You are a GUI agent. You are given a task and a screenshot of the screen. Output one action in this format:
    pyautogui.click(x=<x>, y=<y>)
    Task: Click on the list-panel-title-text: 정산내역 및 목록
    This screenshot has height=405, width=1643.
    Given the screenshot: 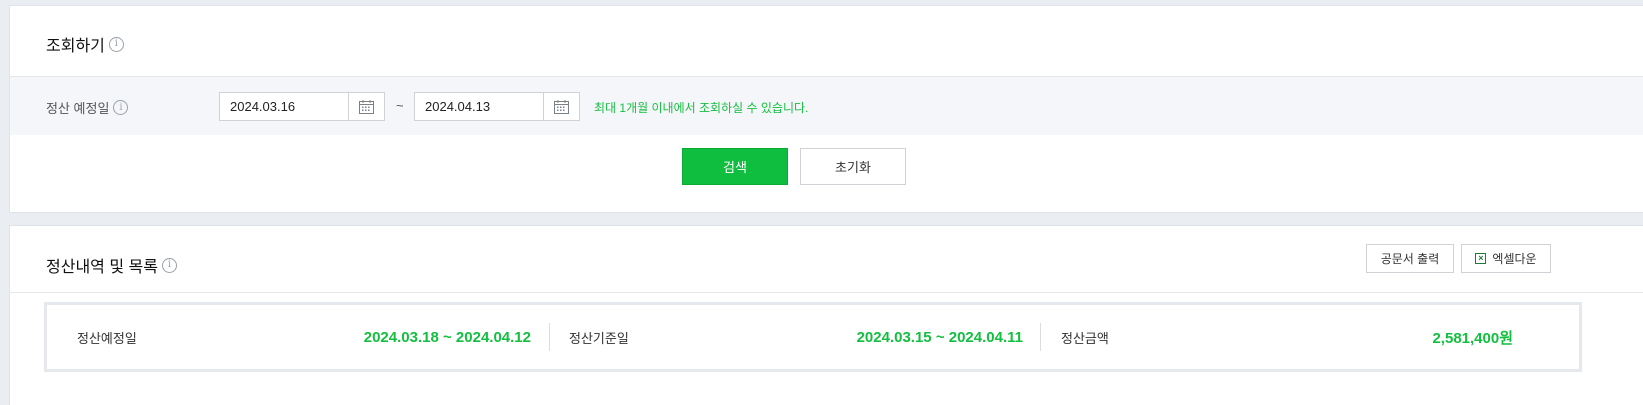 What is the action you would take?
    pyautogui.click(x=102, y=267)
    